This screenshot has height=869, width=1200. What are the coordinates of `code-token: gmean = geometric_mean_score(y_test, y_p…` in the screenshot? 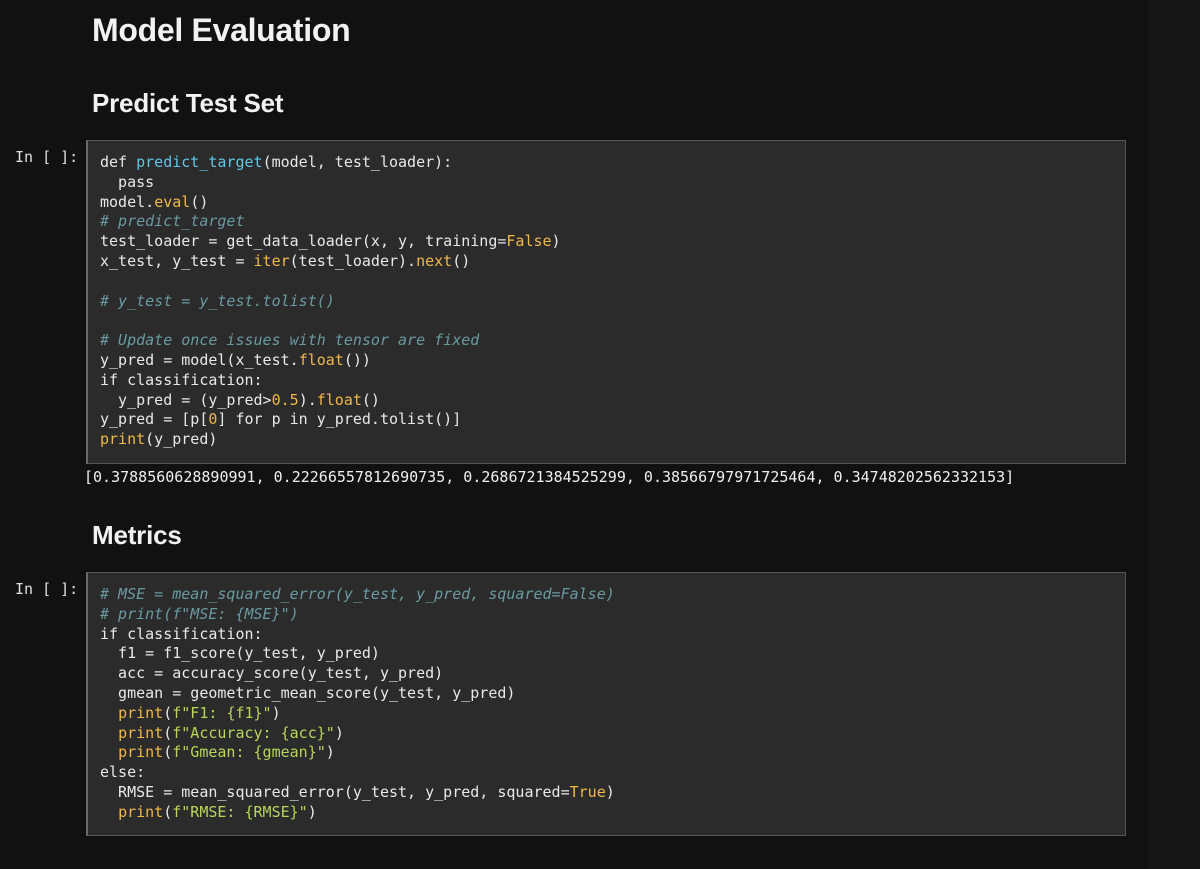 It's located at (308, 692).